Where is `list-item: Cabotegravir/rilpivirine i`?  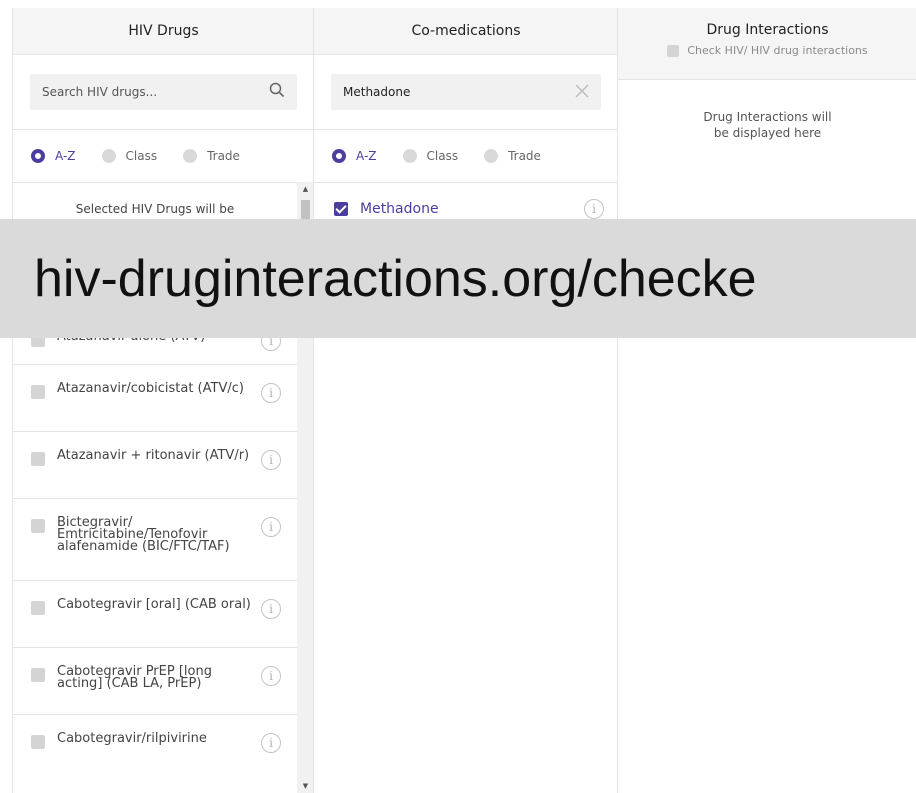 list-item: Cabotegravir/rilpivirine i is located at coordinates (155, 744).